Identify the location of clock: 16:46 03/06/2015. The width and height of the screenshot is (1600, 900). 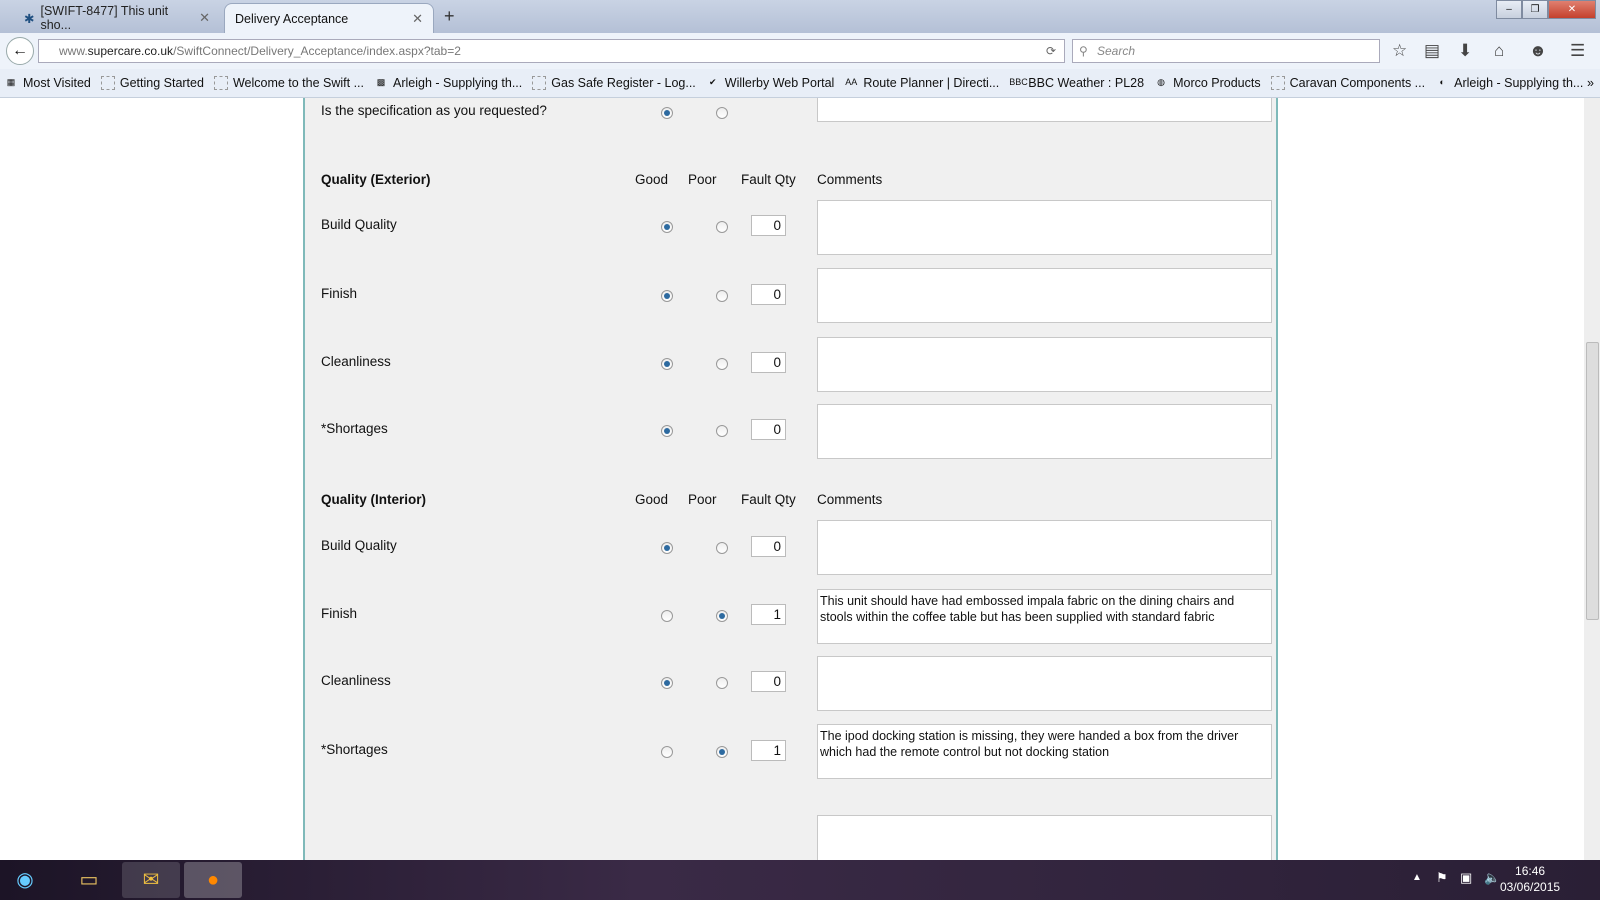
(1530, 879).